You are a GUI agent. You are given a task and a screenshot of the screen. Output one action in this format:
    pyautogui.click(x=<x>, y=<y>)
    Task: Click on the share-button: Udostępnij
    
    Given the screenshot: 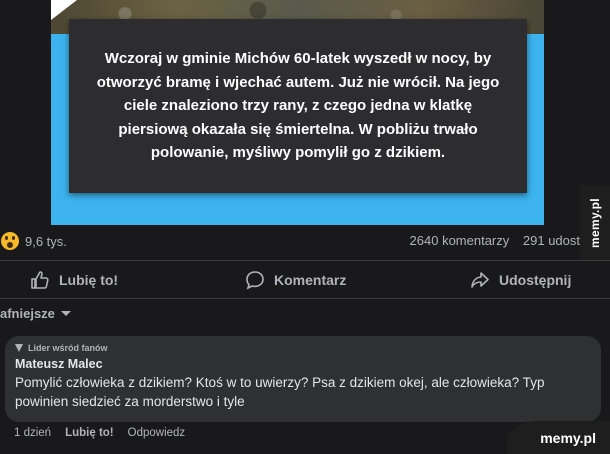 What is the action you would take?
    pyautogui.click(x=520, y=280)
    